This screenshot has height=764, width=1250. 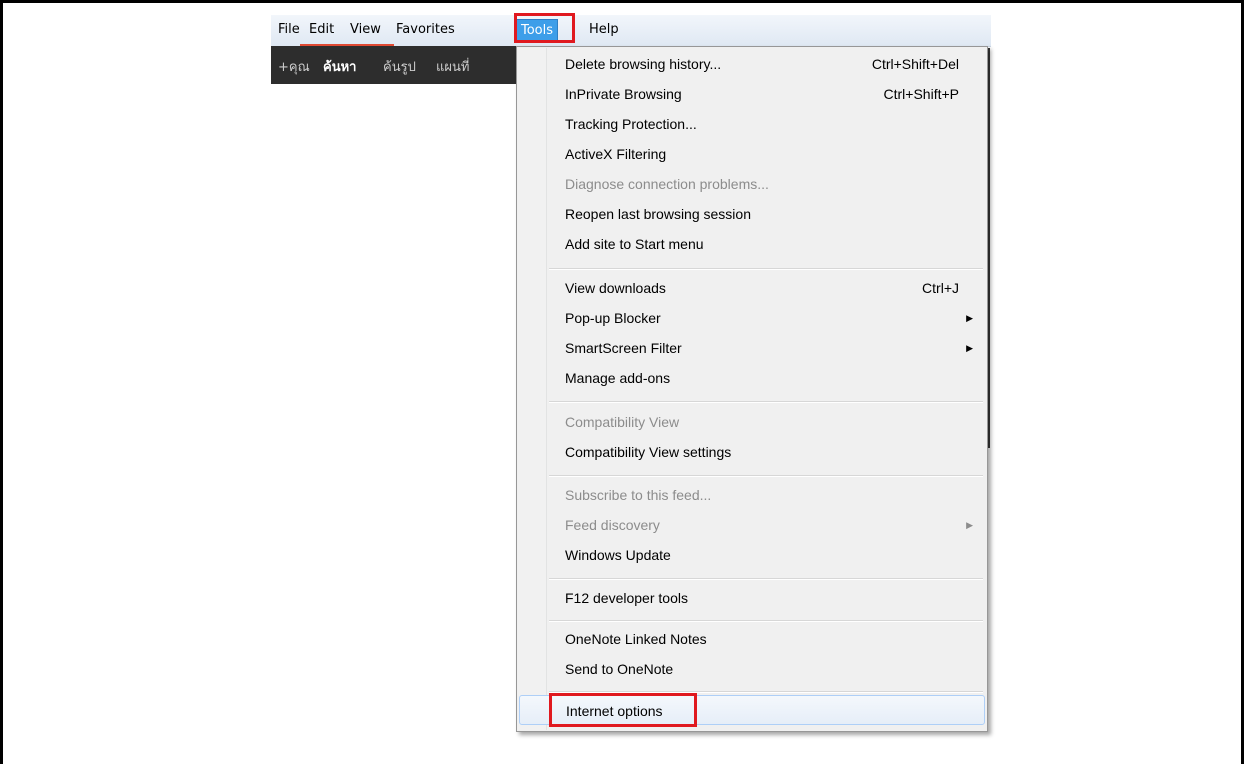 I want to click on menu-item-label: Windows Update, so click(x=618, y=555).